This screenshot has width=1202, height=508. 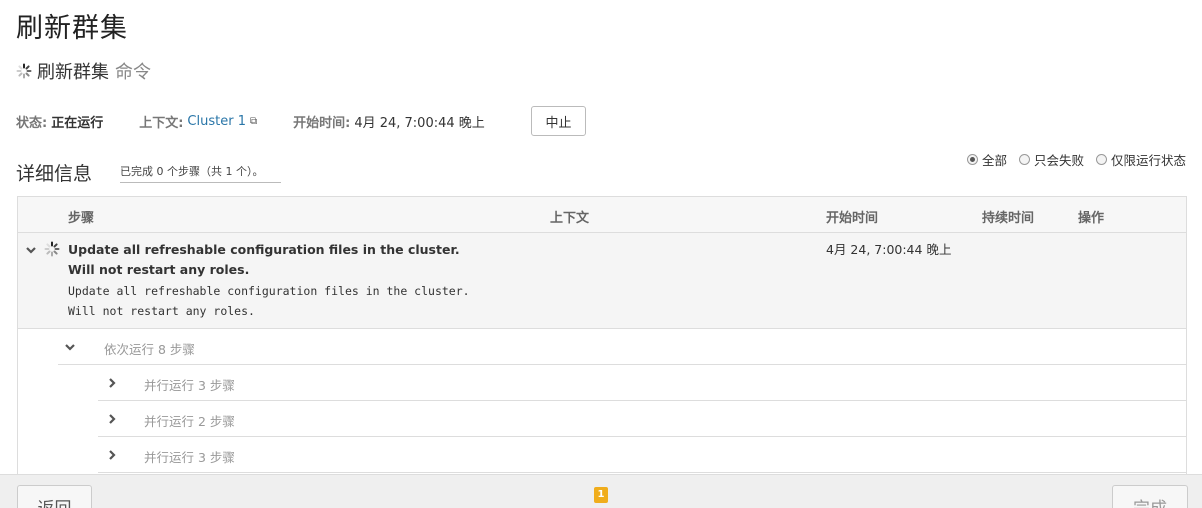 What do you see at coordinates (200, 173) in the screenshot?
I see `progress-summary: 已完成 0 个步骤（共 1 个）。` at bounding box center [200, 173].